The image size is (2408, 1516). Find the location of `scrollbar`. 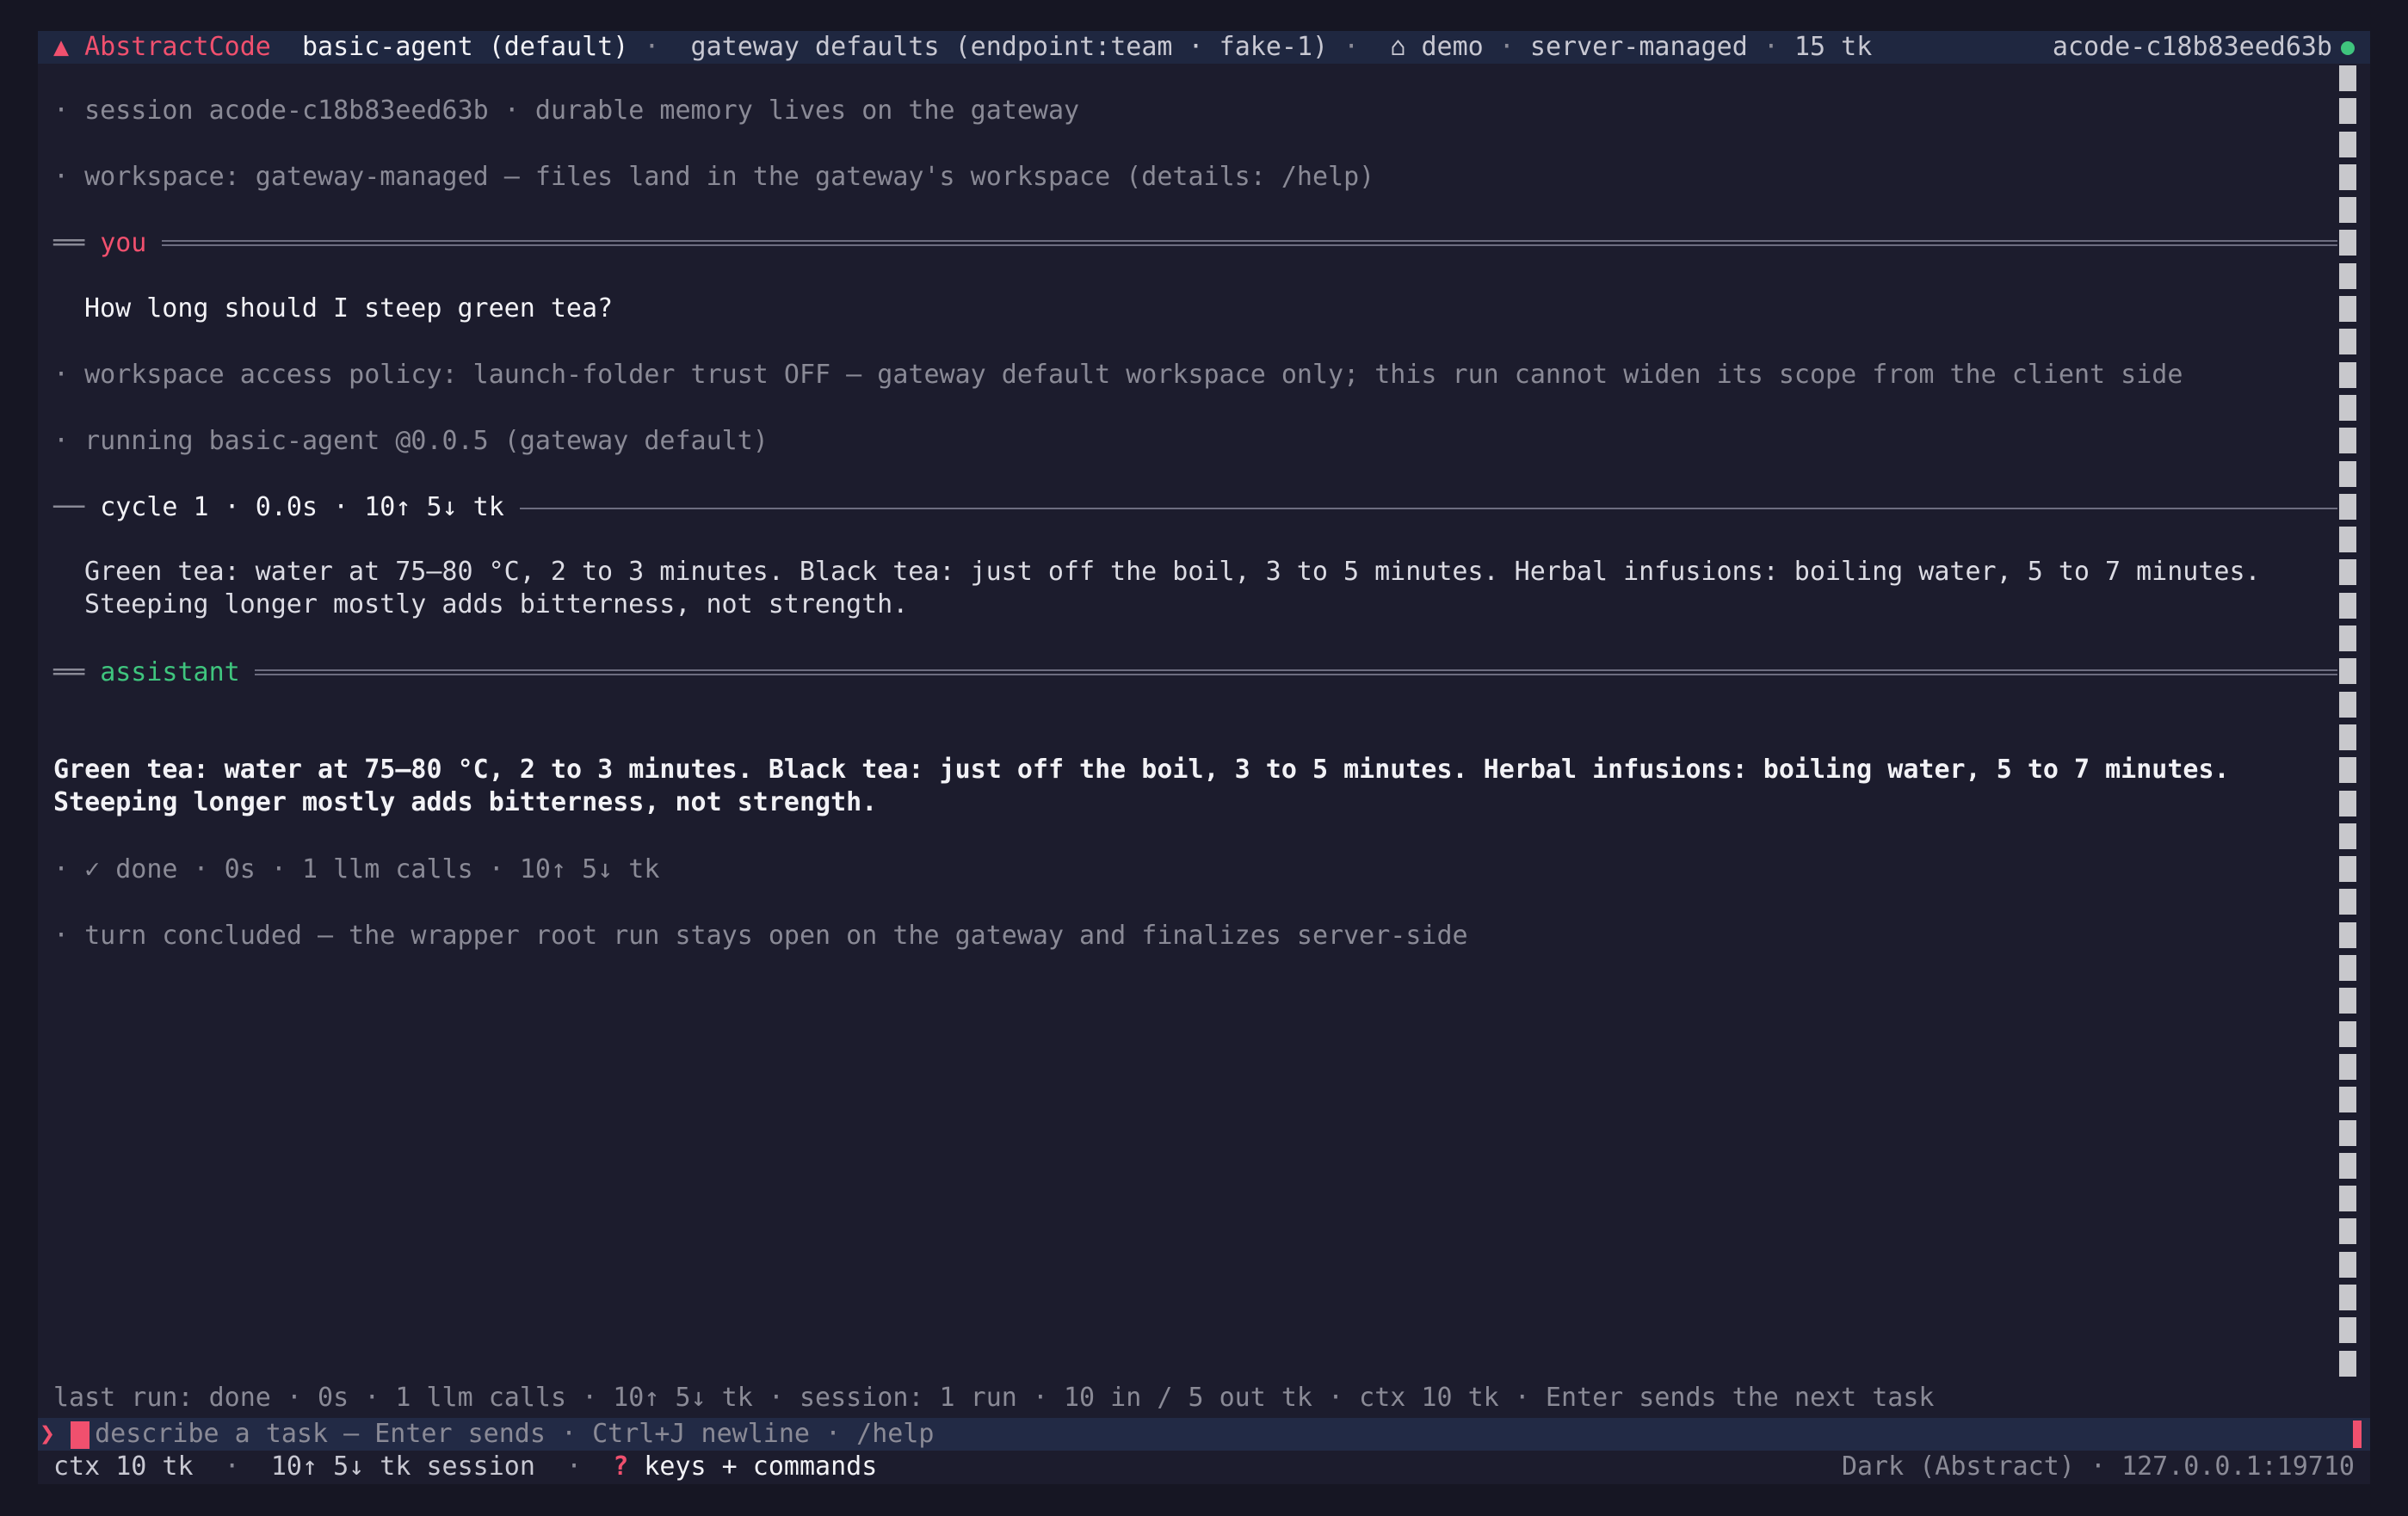

scrollbar is located at coordinates (2348, 724).